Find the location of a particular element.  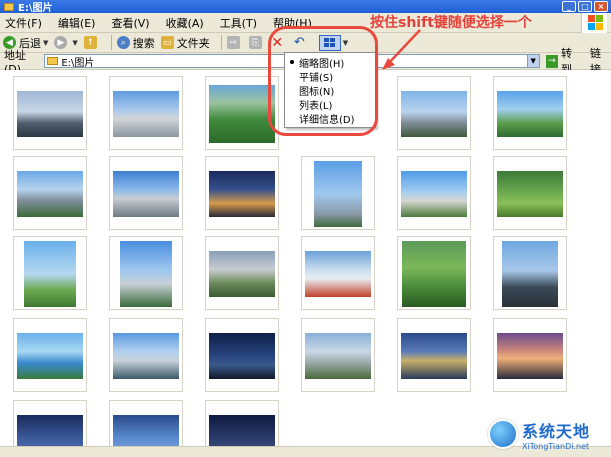

minimize-button: _ is located at coordinates (569, 6).